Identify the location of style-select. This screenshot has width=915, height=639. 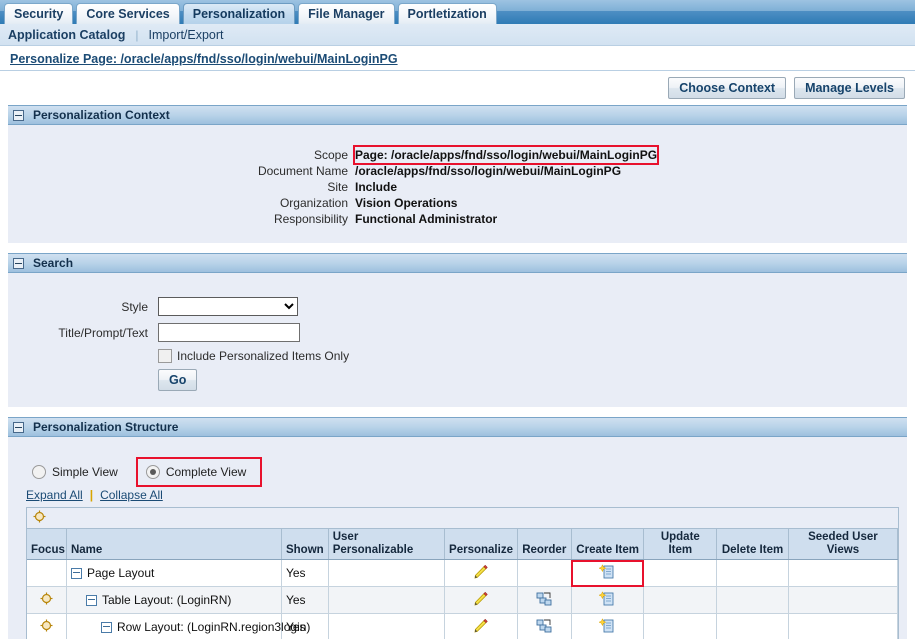
(228, 306).